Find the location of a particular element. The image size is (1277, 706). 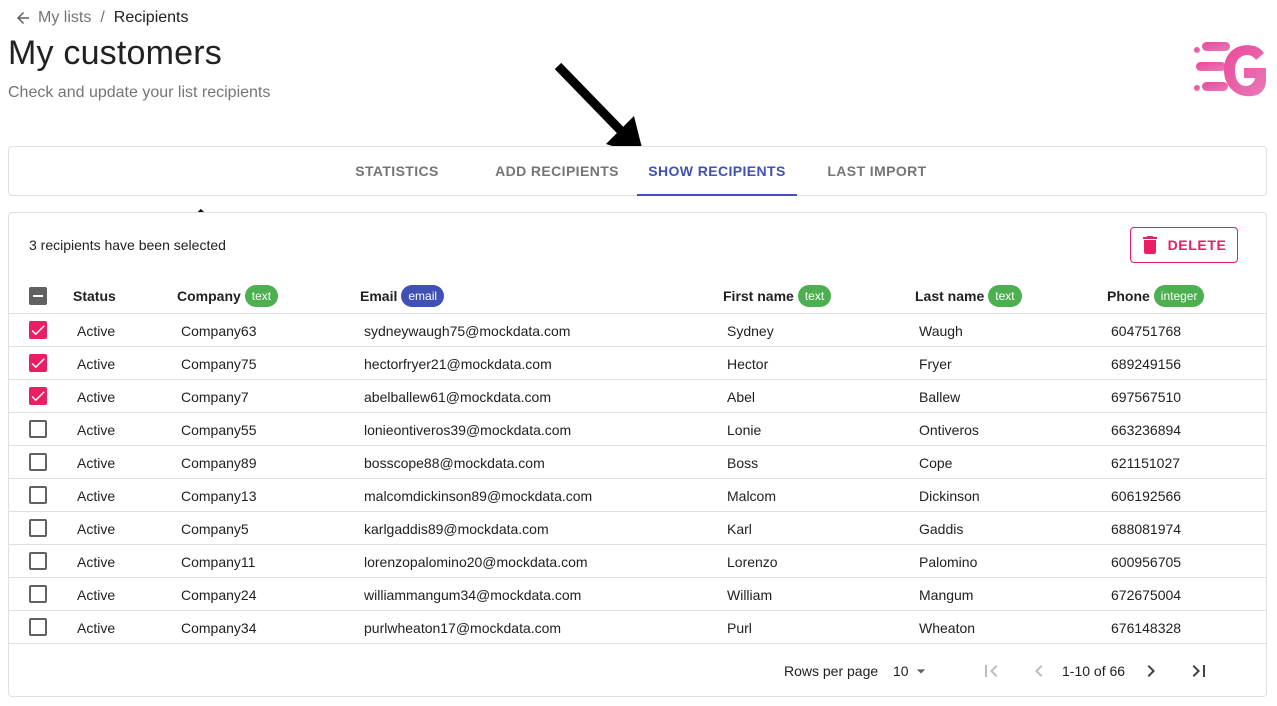

column-header-email: Email email is located at coordinates (402, 296).